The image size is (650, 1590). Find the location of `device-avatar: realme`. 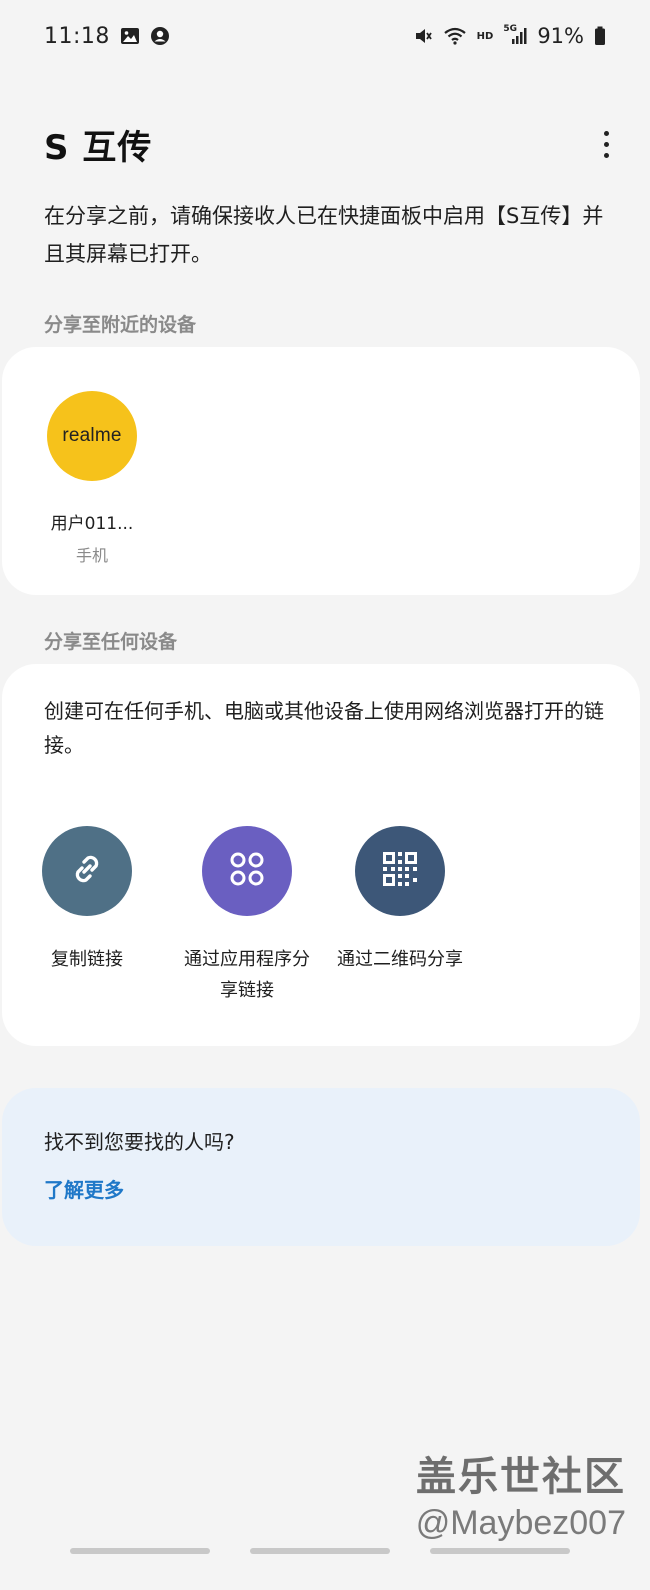

device-avatar: realme is located at coordinates (92, 436).